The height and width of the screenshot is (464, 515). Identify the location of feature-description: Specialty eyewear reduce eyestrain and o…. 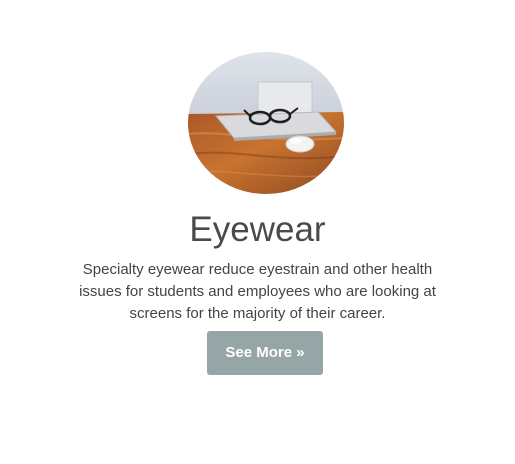
(257, 291).